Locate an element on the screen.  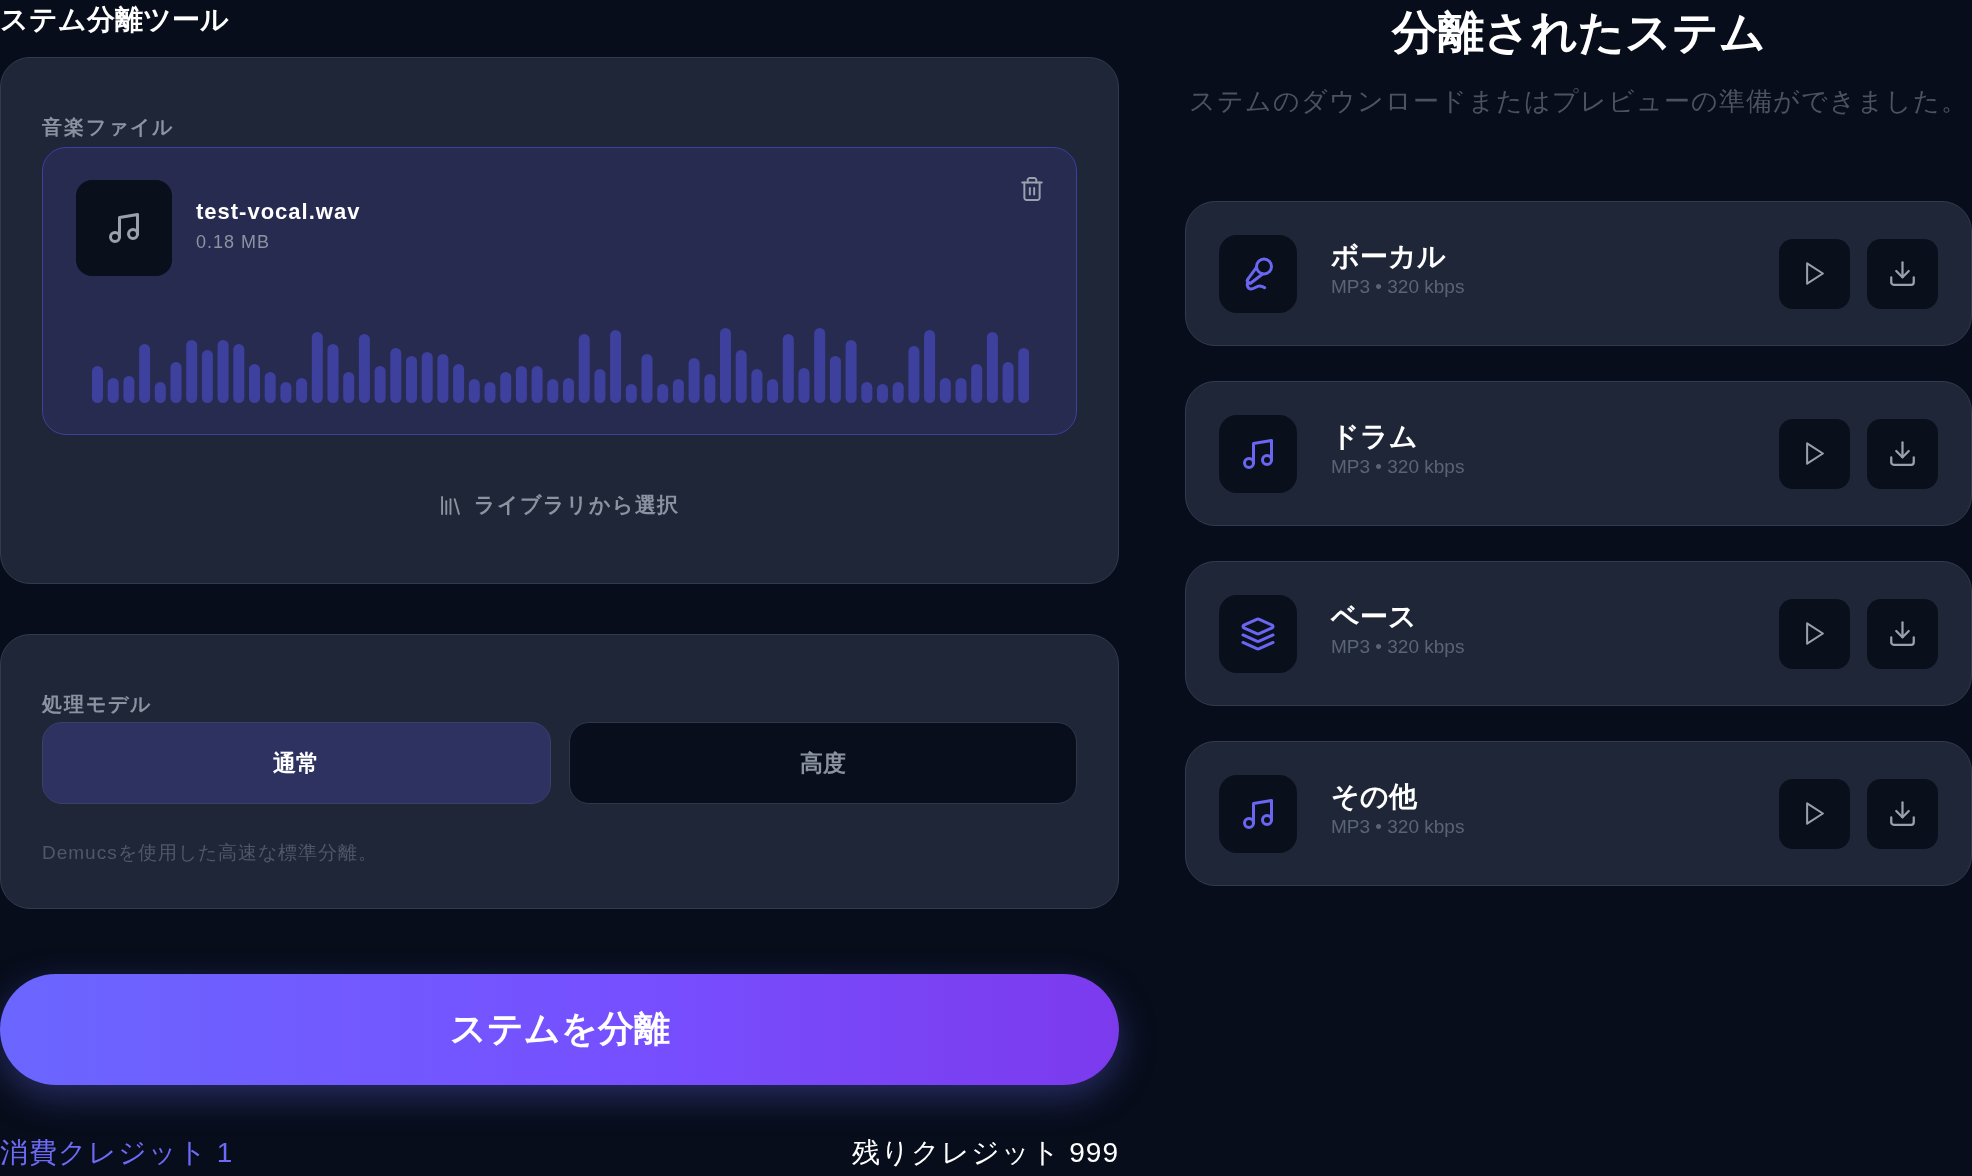
file-size: 0.18 MB is located at coordinates (233, 242).